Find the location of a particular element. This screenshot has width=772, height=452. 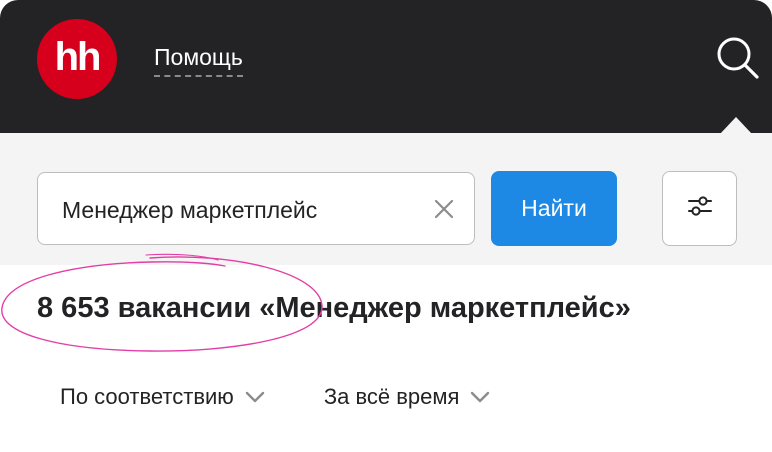

logo-text: hh is located at coordinates (78, 56).